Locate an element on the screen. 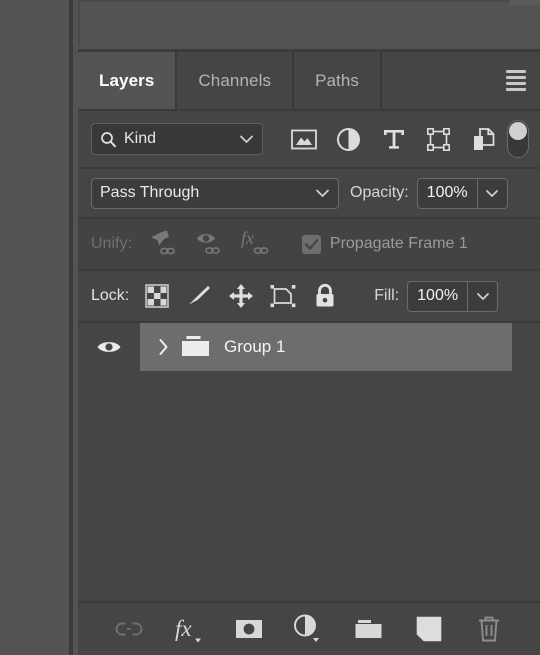  hamburger-menu-icon is located at coordinates (516, 81).